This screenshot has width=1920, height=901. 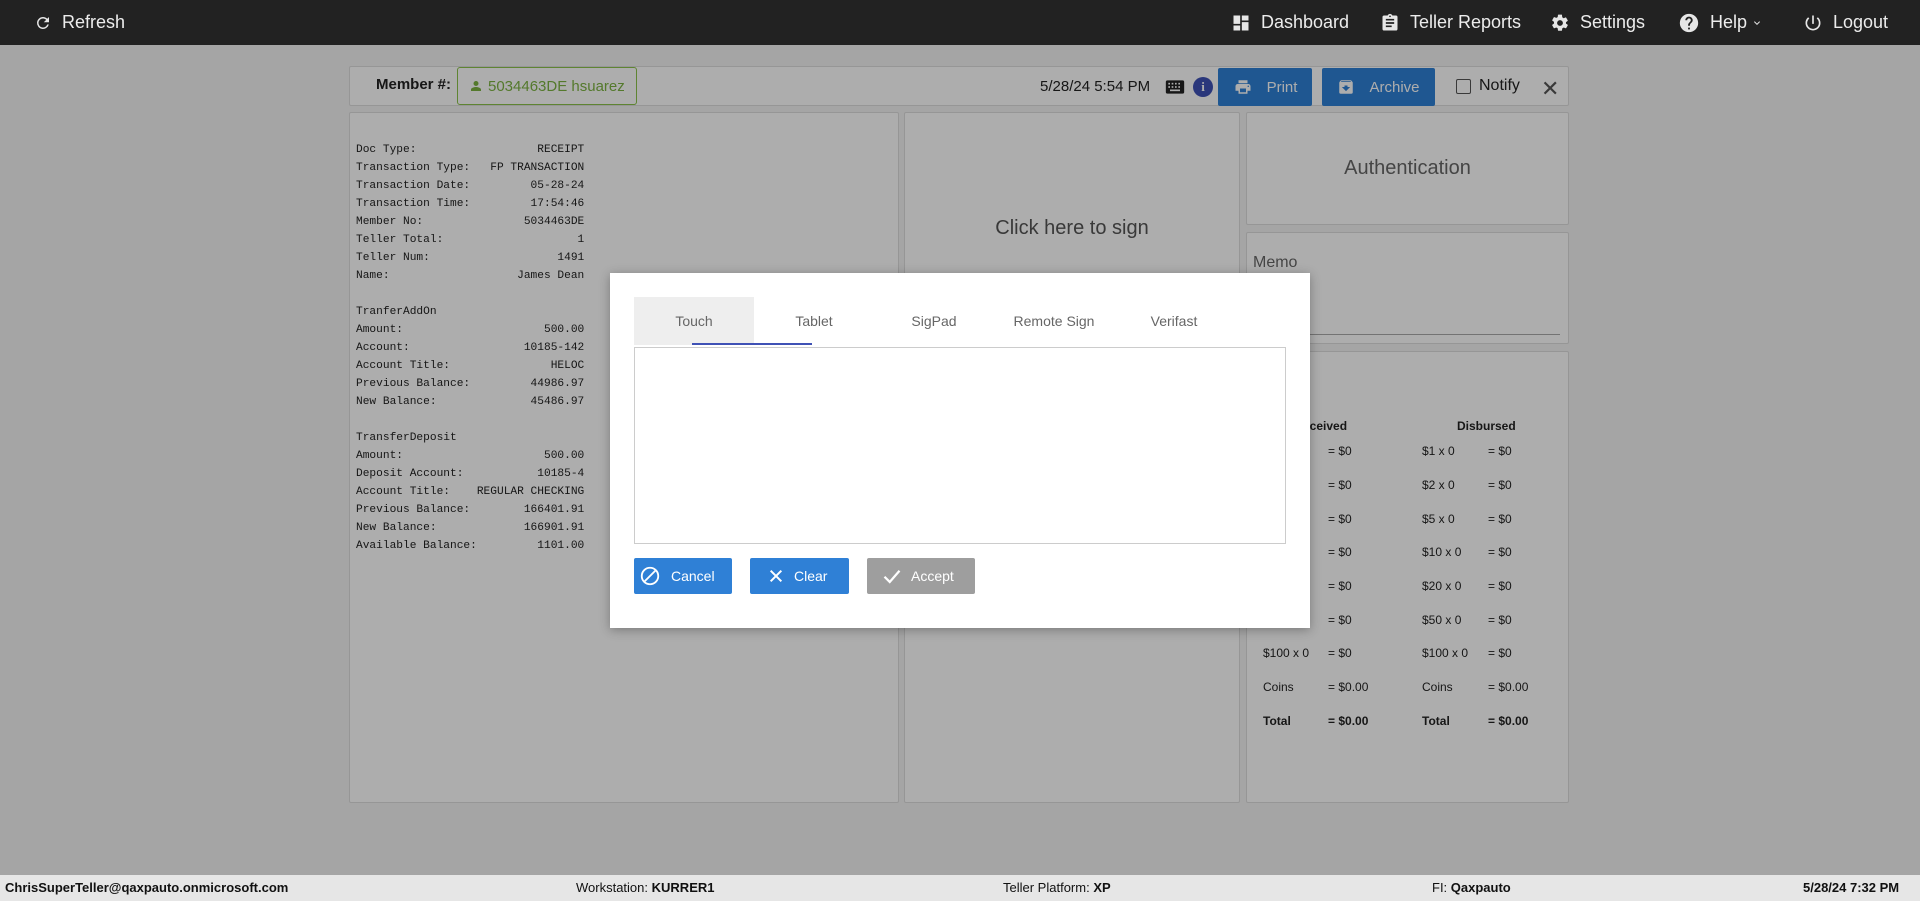 I want to click on chevron-down-icon, so click(x=1757, y=22).